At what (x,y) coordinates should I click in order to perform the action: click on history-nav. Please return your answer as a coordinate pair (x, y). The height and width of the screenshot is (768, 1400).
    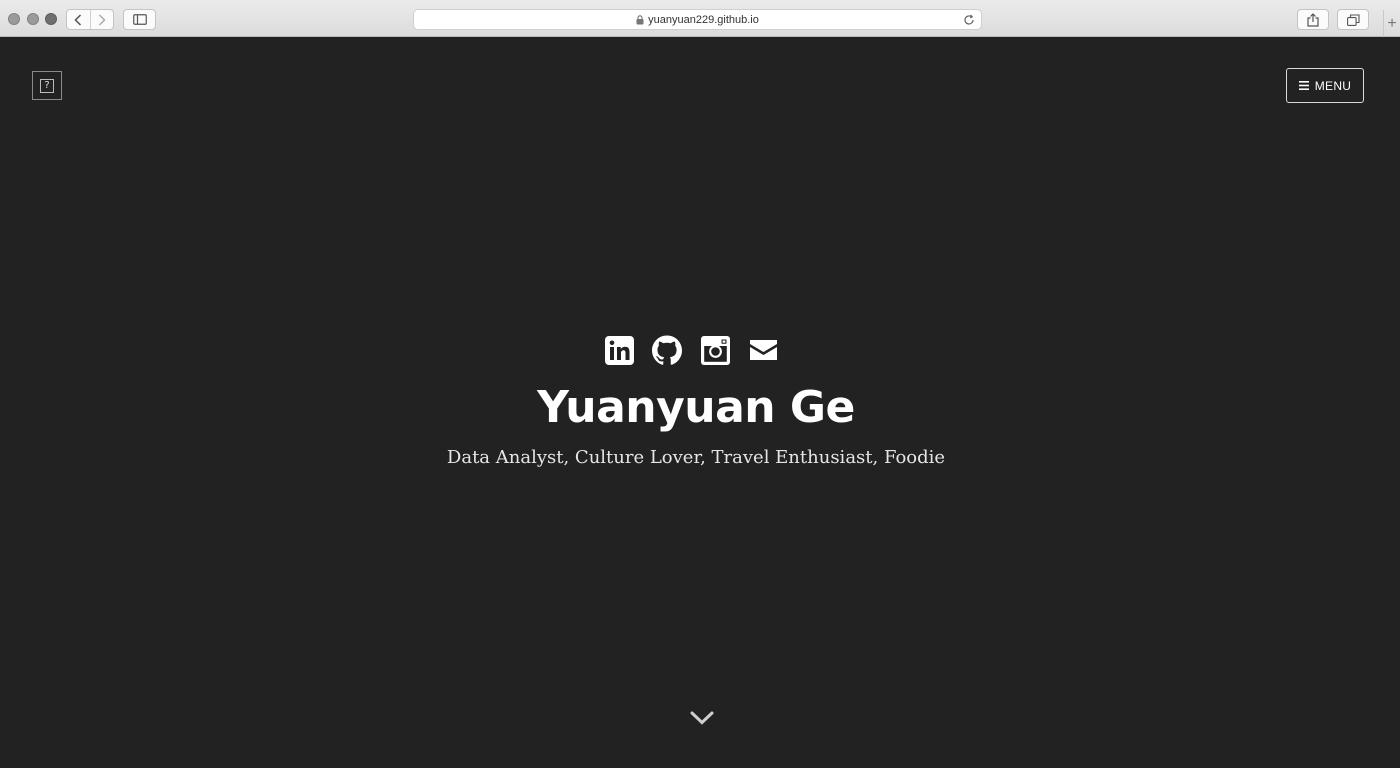
    Looking at the image, I should click on (90, 19).